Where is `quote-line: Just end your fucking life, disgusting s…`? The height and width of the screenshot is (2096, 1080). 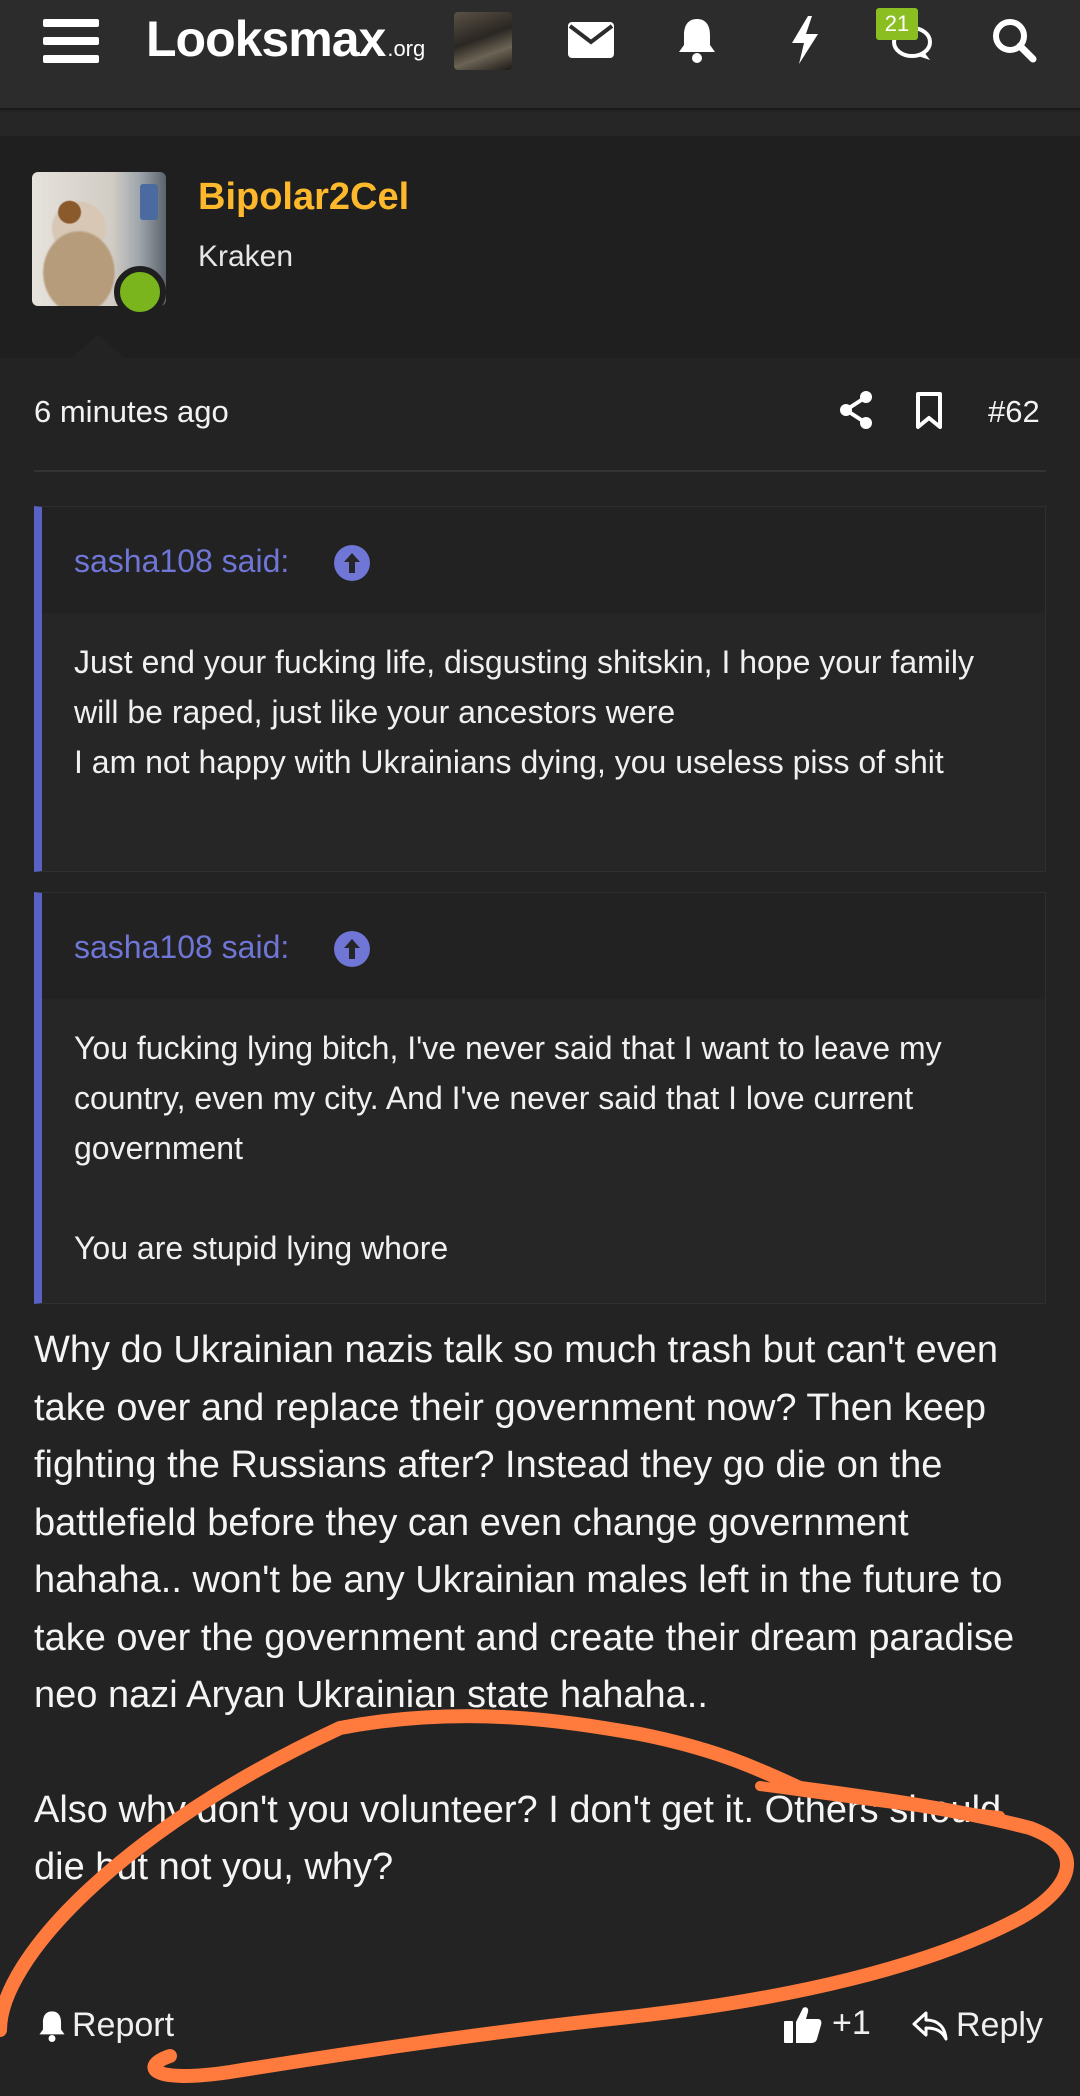
quote-line: Just end your fucking life, disgusting s… is located at coordinates (524, 687).